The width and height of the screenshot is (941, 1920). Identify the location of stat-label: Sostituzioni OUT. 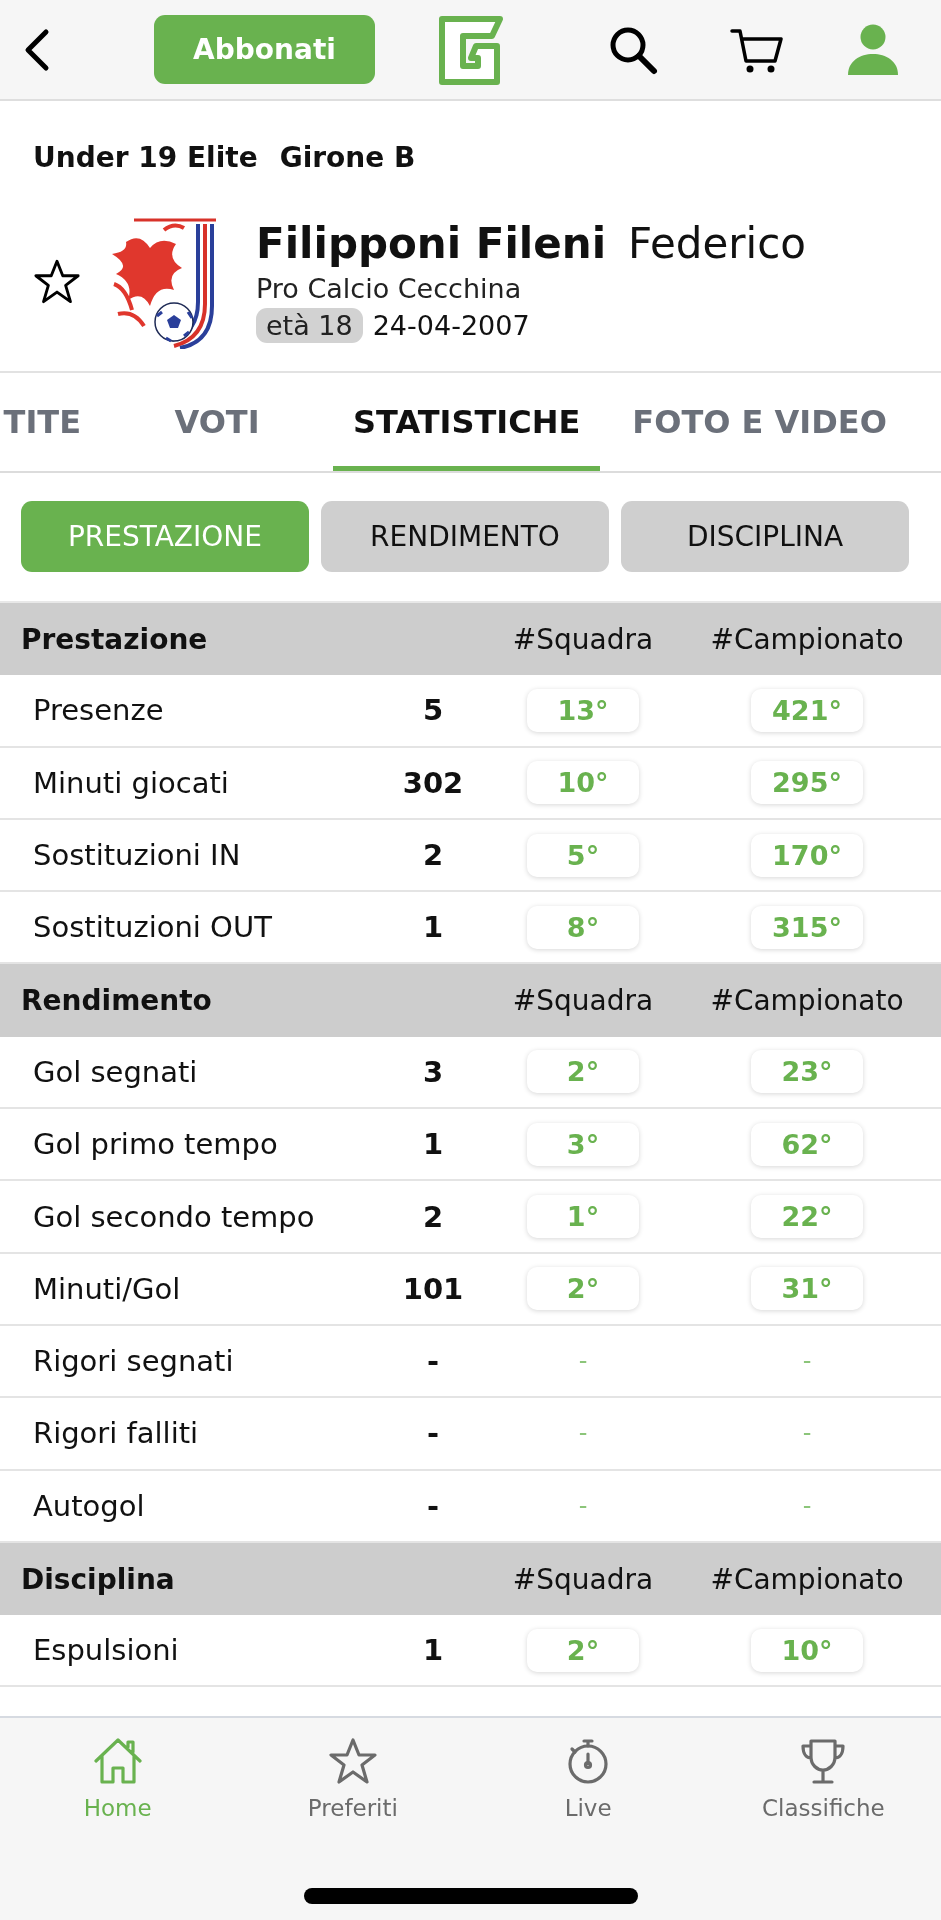
(152, 927).